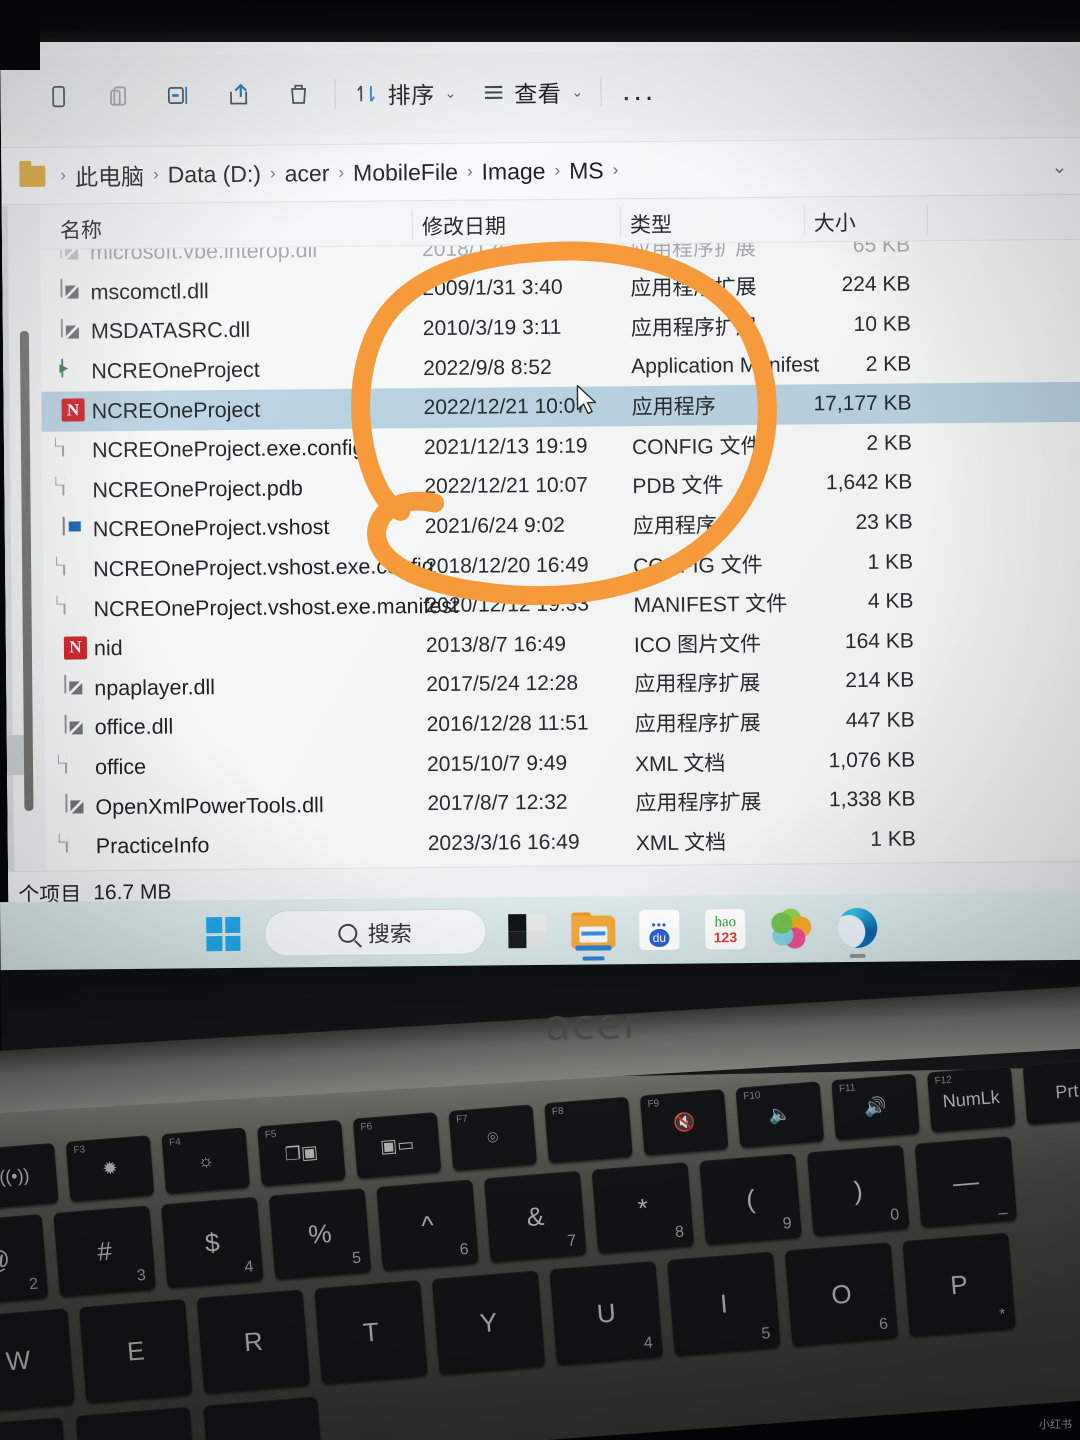 This screenshot has height=1440, width=1080. Describe the element at coordinates (118, 96) in the screenshot. I see `copy-button` at that location.